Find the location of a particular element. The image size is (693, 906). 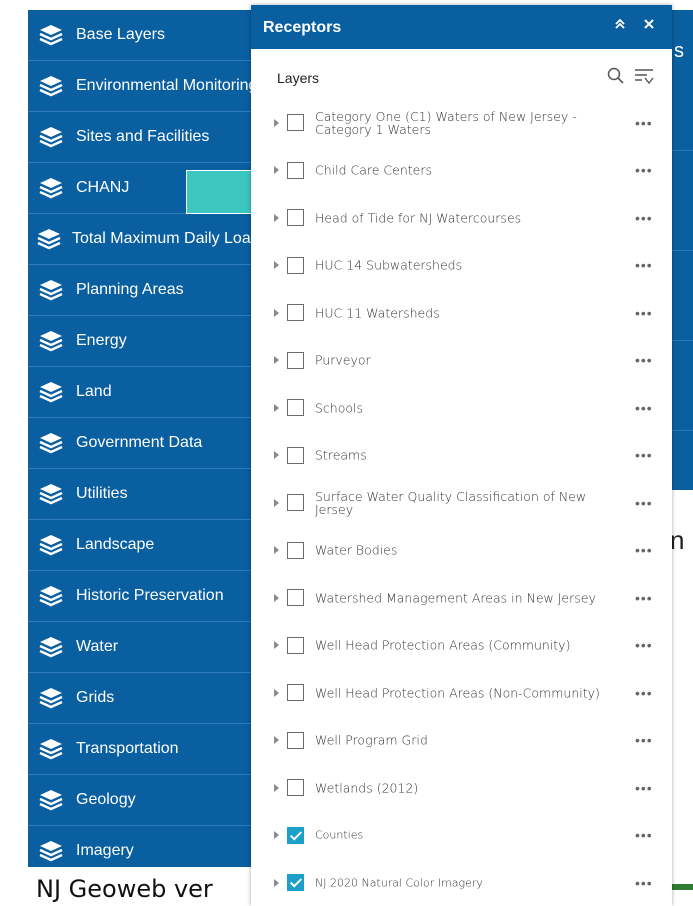

layer-row: Well Program Grid ••• is located at coordinates (461, 741).